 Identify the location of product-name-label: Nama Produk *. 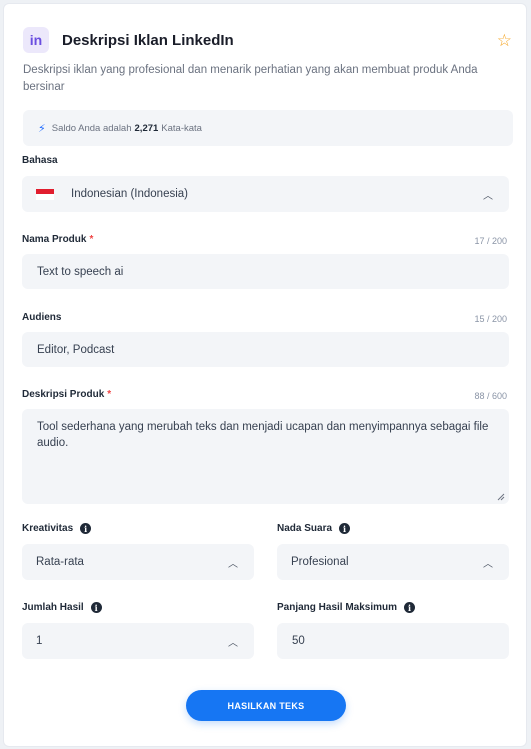
(57, 239).